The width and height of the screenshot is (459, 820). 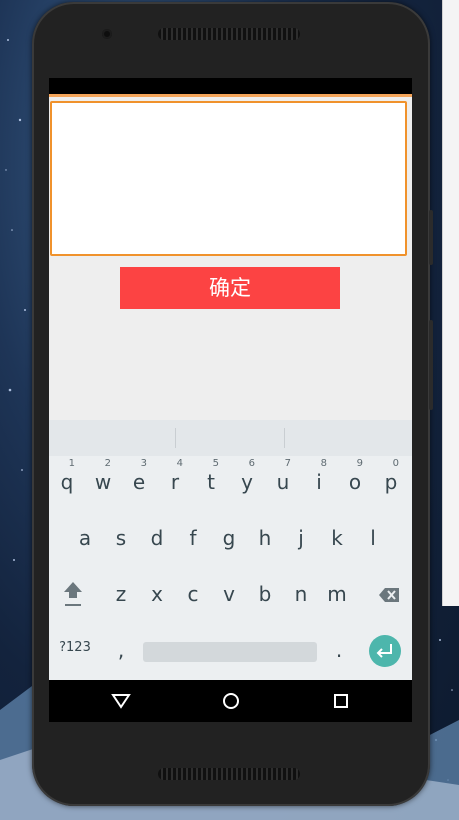 I want to click on key-label: q, so click(x=67, y=482).